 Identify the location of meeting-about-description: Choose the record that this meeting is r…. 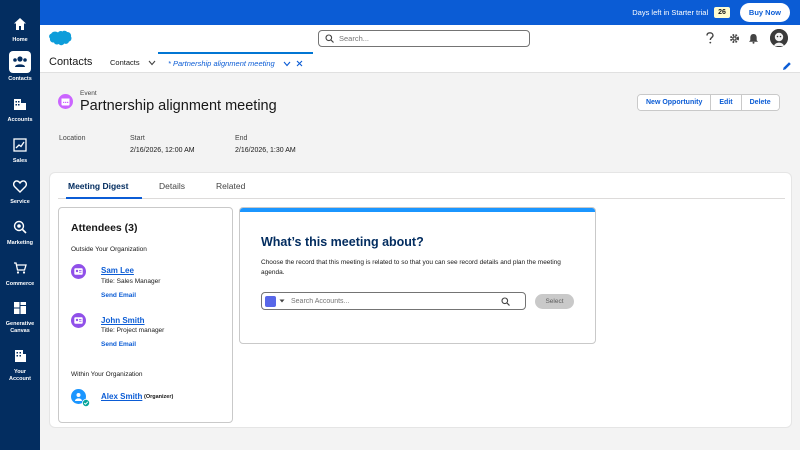
(411, 267).